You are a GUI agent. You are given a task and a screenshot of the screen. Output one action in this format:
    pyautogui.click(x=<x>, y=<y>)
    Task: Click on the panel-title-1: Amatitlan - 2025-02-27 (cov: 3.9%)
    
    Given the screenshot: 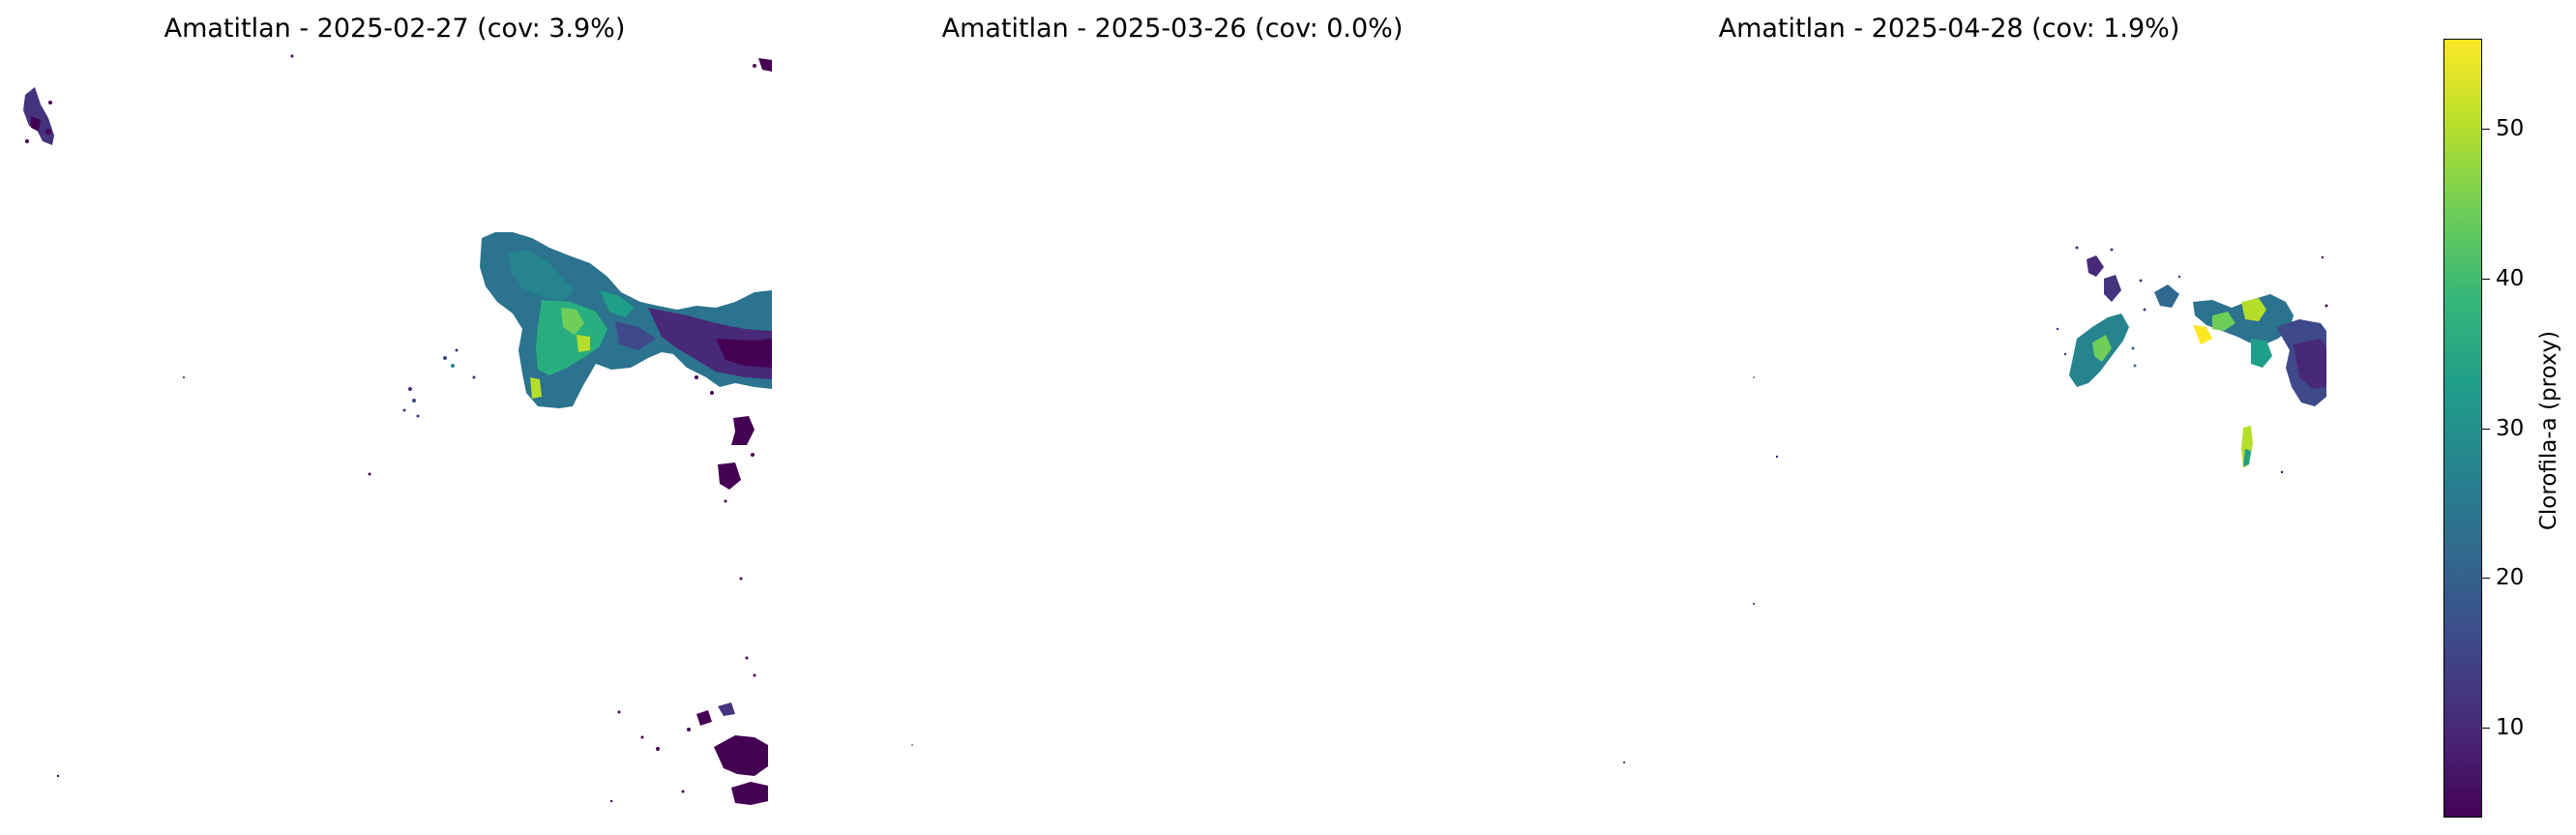 What is the action you would take?
    pyautogui.click(x=394, y=29)
    